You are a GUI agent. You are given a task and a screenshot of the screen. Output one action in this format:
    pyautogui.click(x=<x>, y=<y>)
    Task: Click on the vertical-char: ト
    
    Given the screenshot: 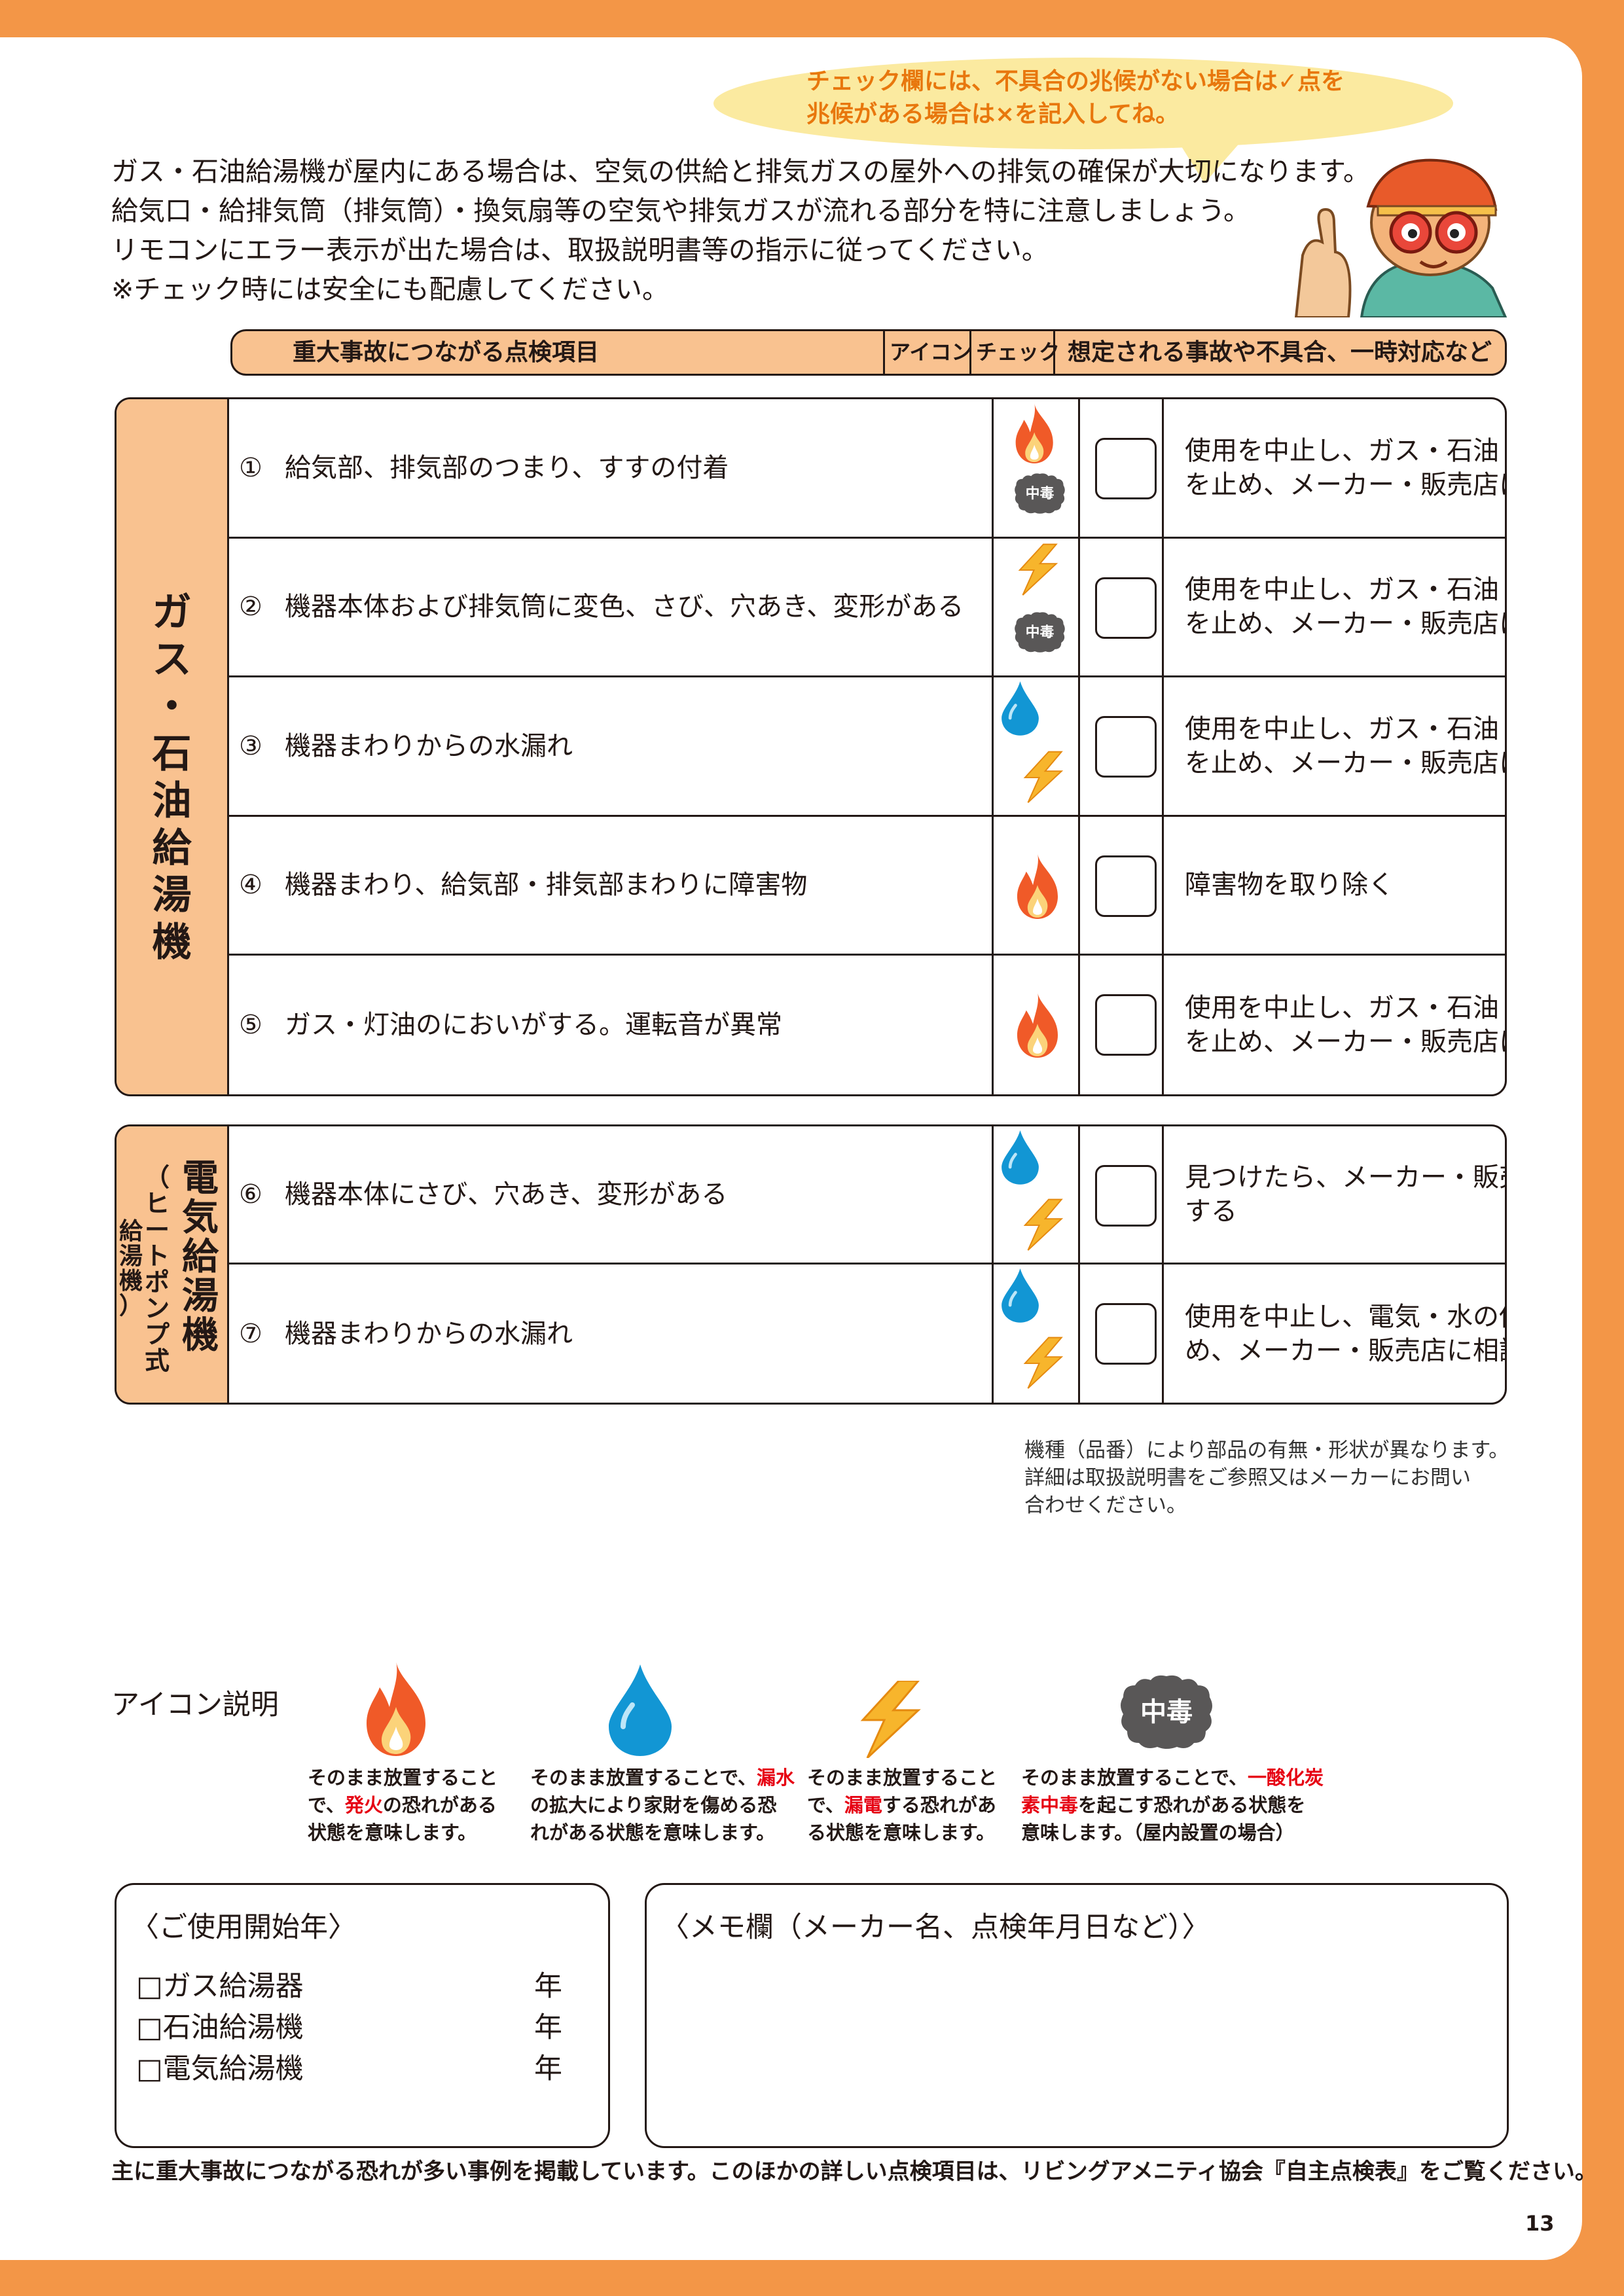 What is the action you would take?
    pyautogui.click(x=157, y=1256)
    